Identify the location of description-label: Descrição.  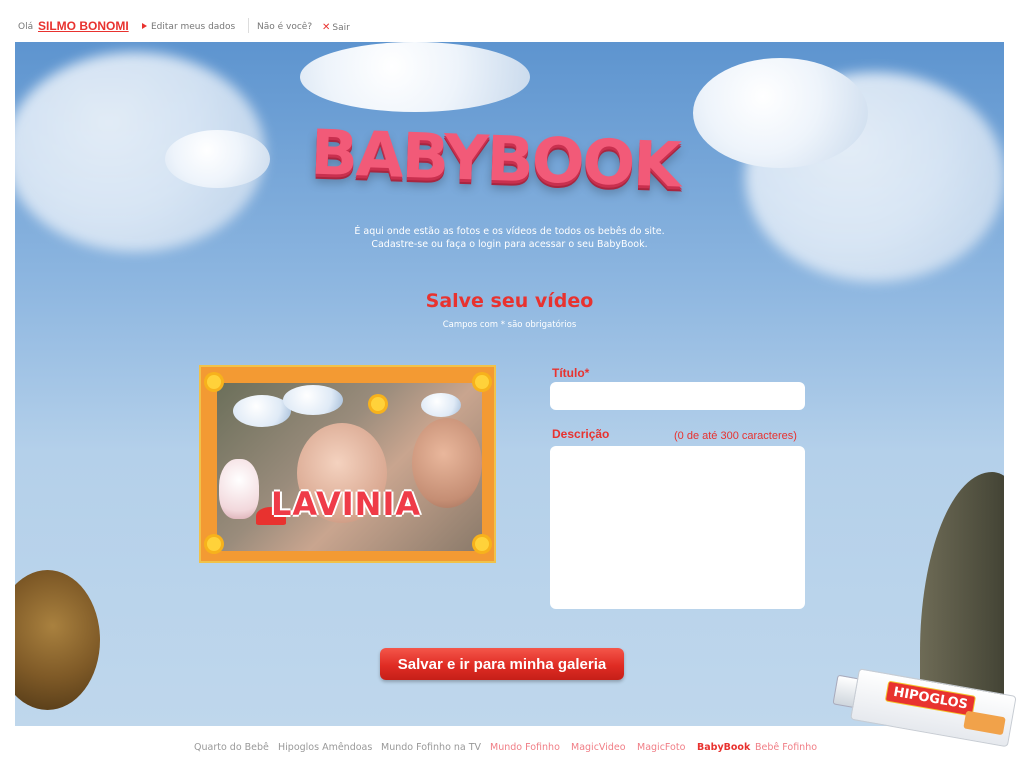
(581, 434).